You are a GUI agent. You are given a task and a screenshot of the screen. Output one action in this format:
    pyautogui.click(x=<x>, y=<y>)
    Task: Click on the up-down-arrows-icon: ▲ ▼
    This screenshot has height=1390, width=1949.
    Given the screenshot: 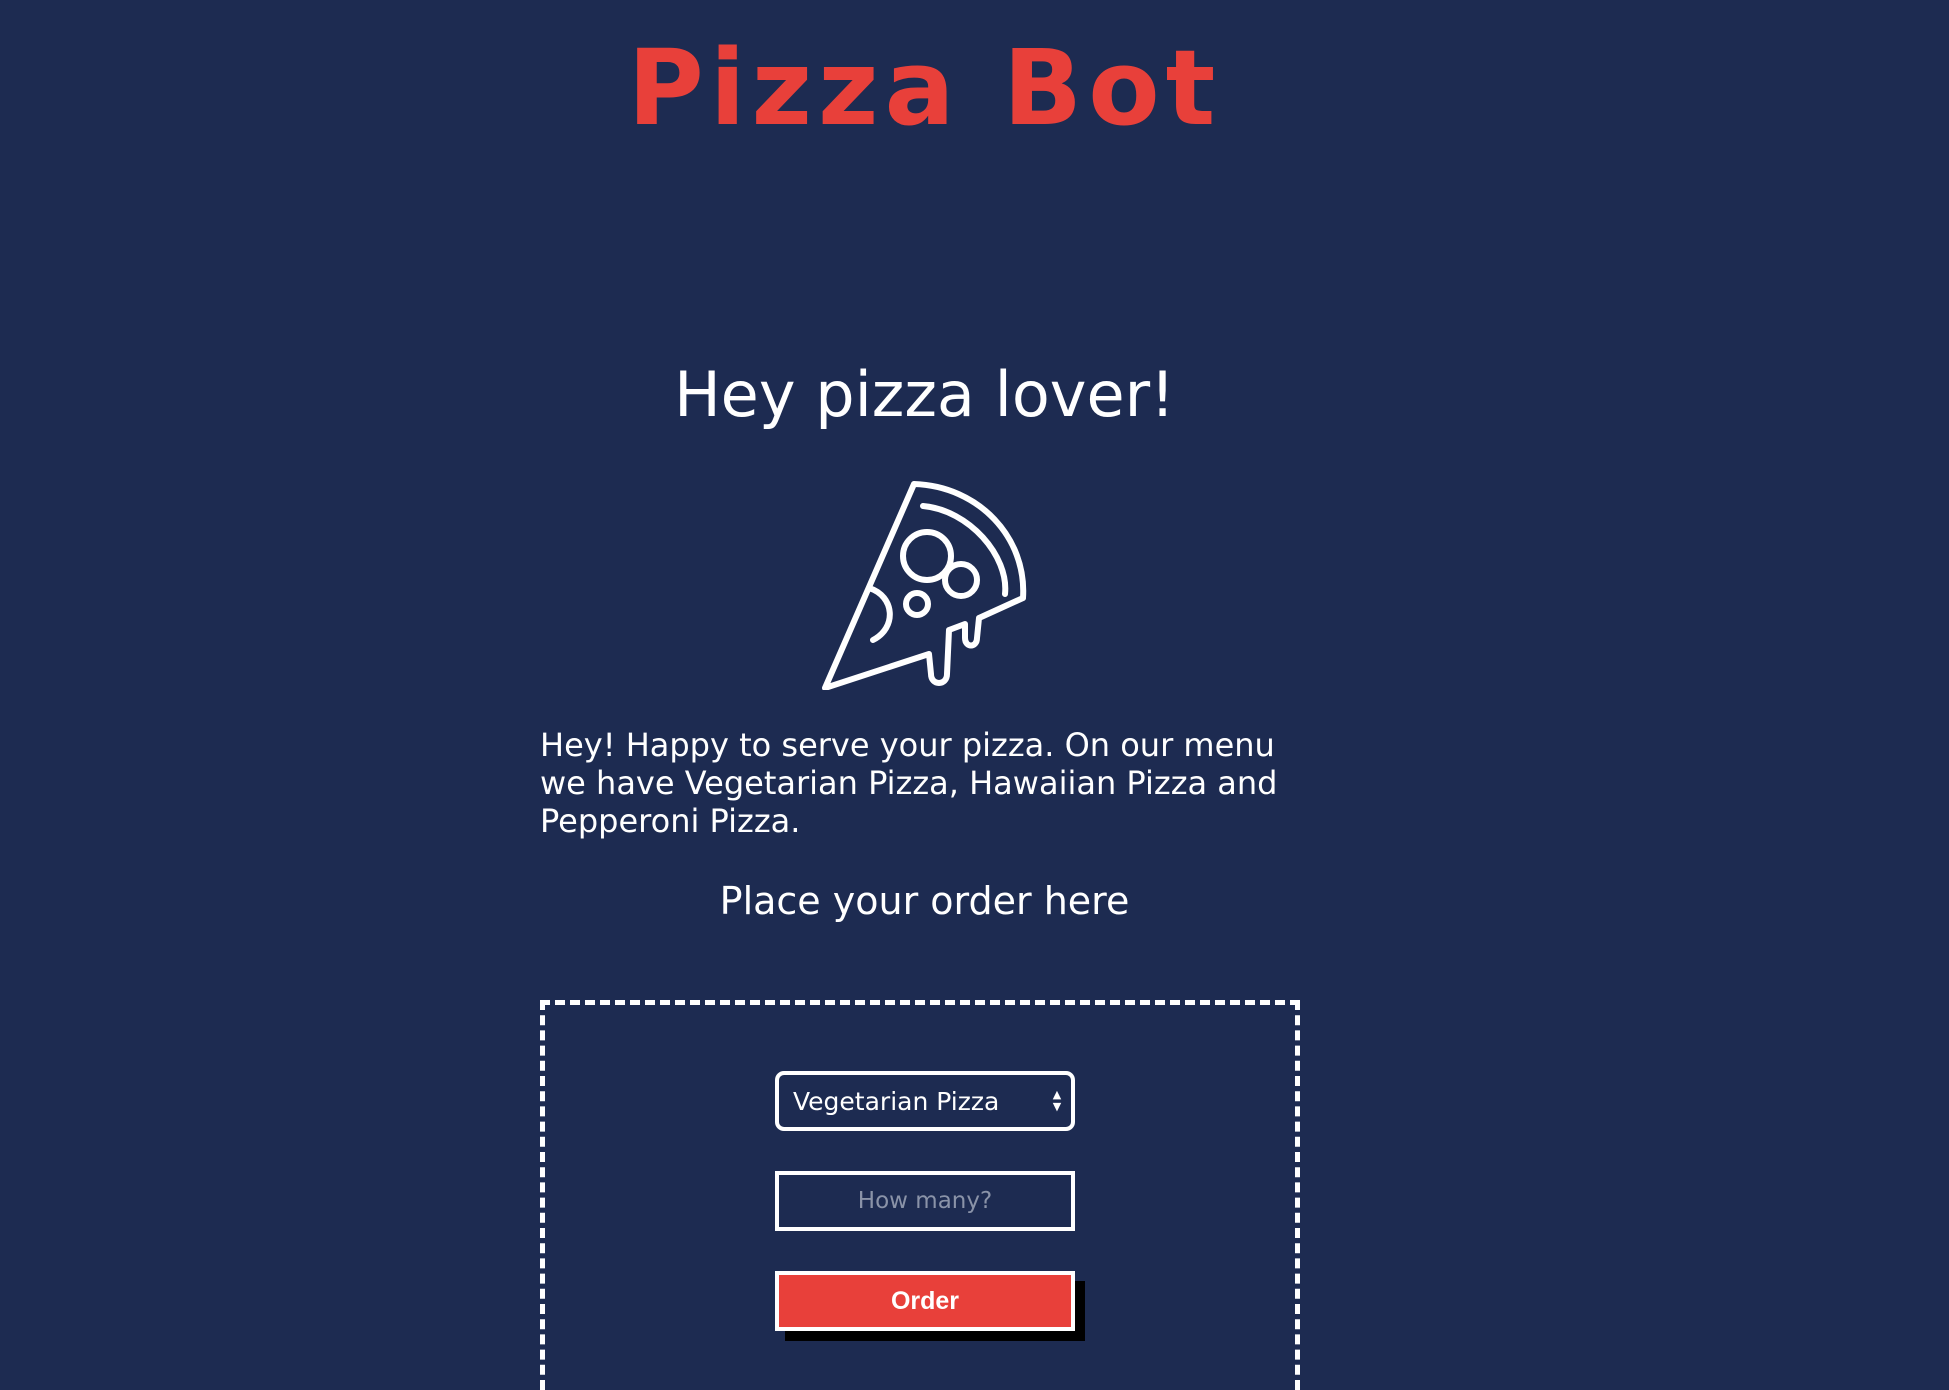 What is the action you would take?
    pyautogui.click(x=1057, y=1100)
    